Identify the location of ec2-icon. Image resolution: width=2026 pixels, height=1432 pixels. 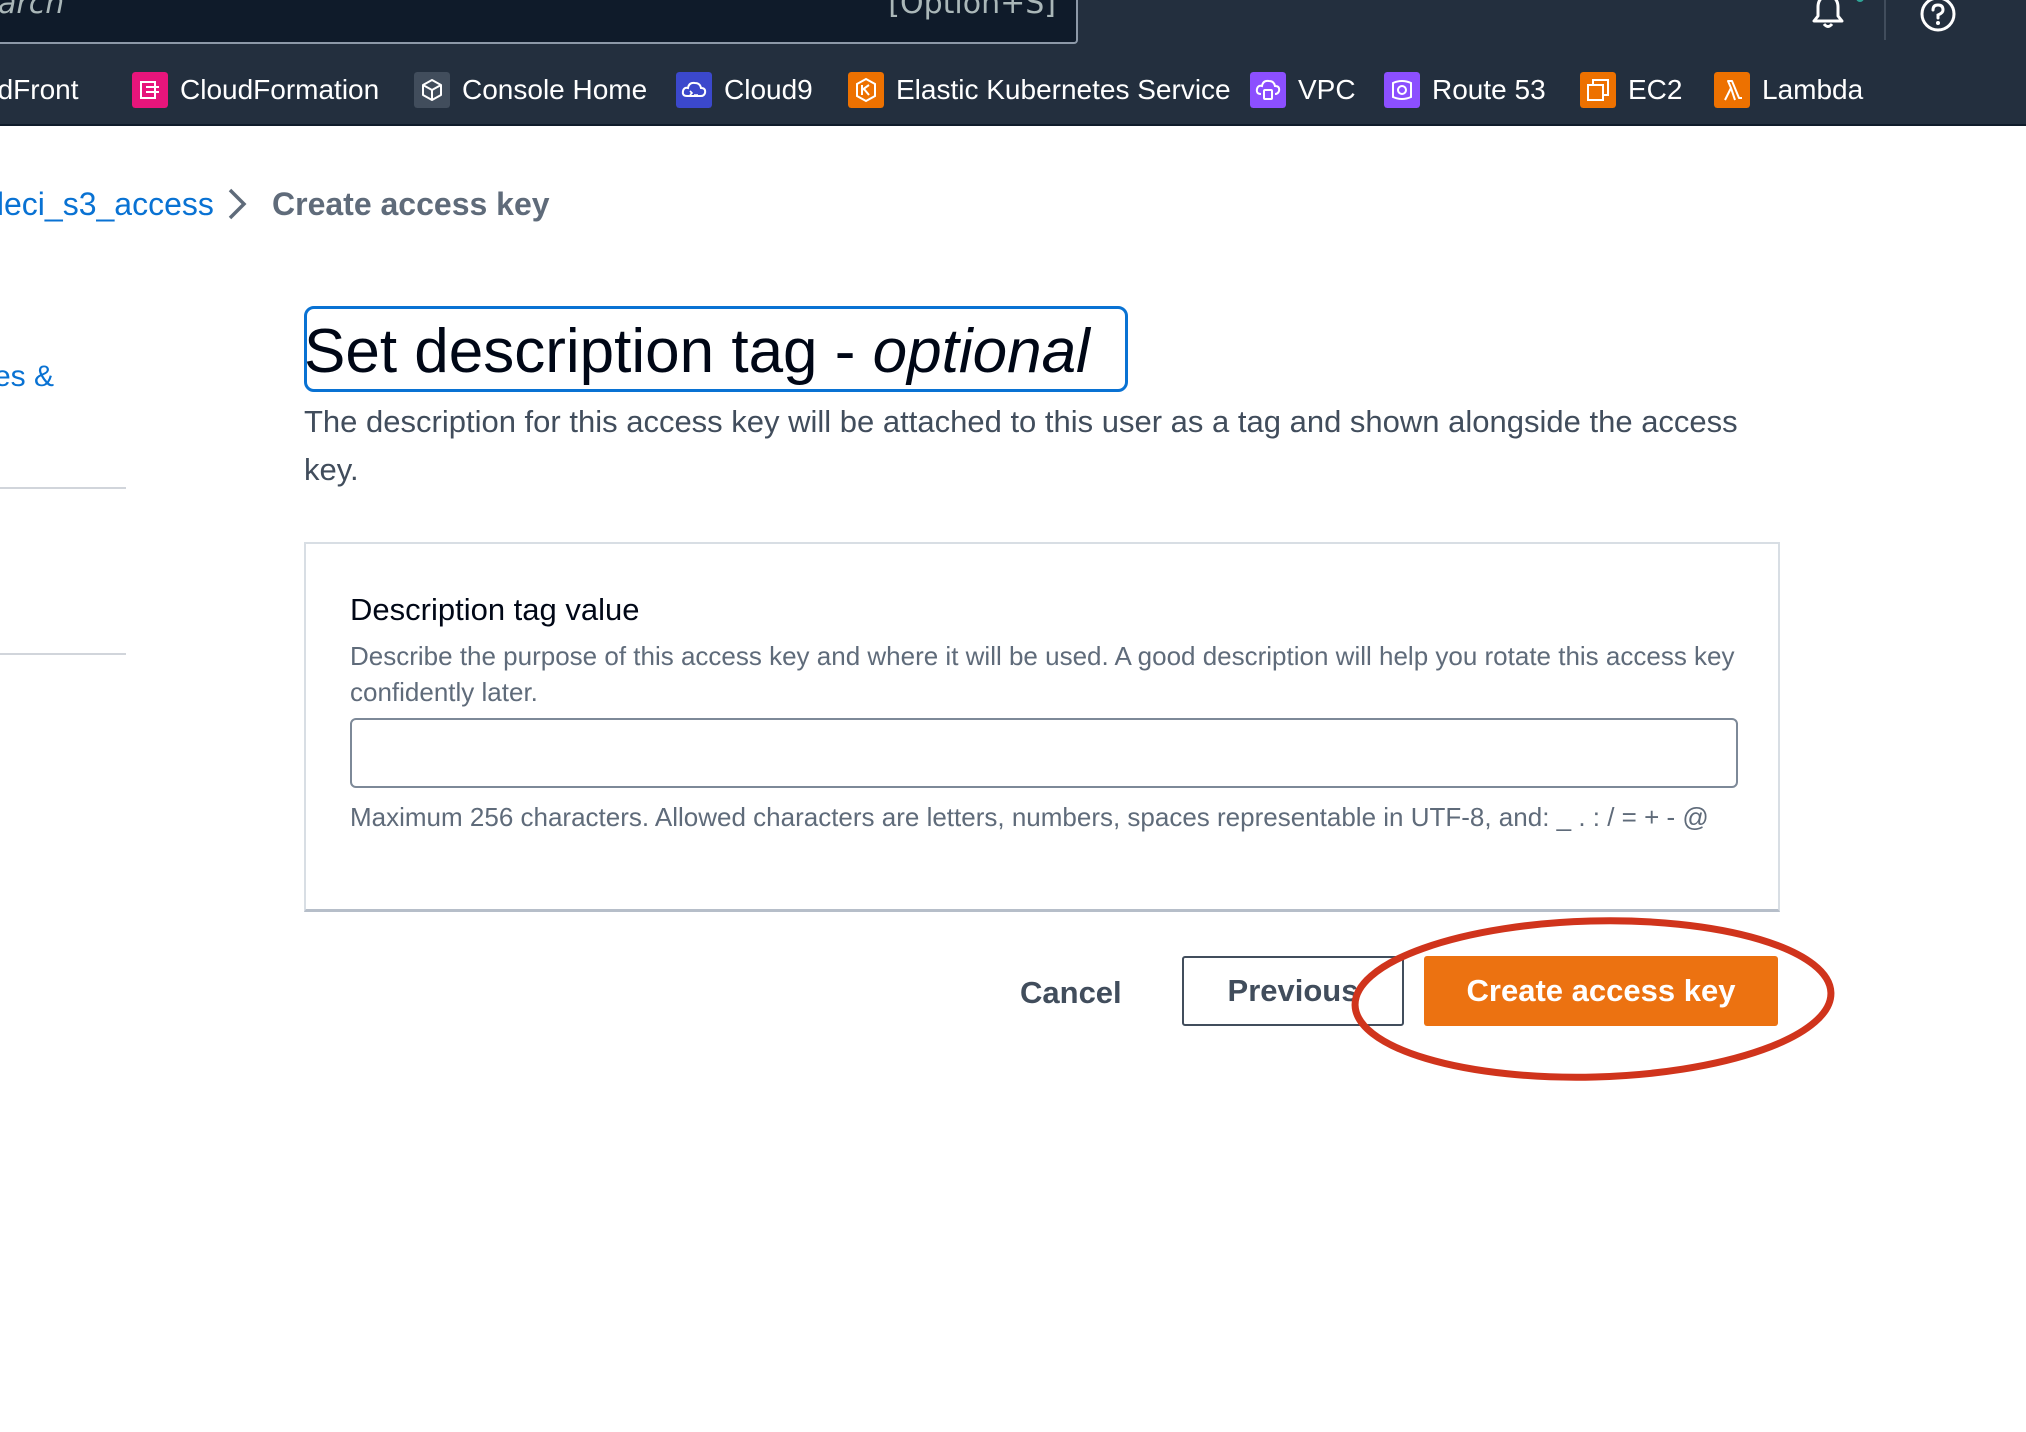
(1598, 90).